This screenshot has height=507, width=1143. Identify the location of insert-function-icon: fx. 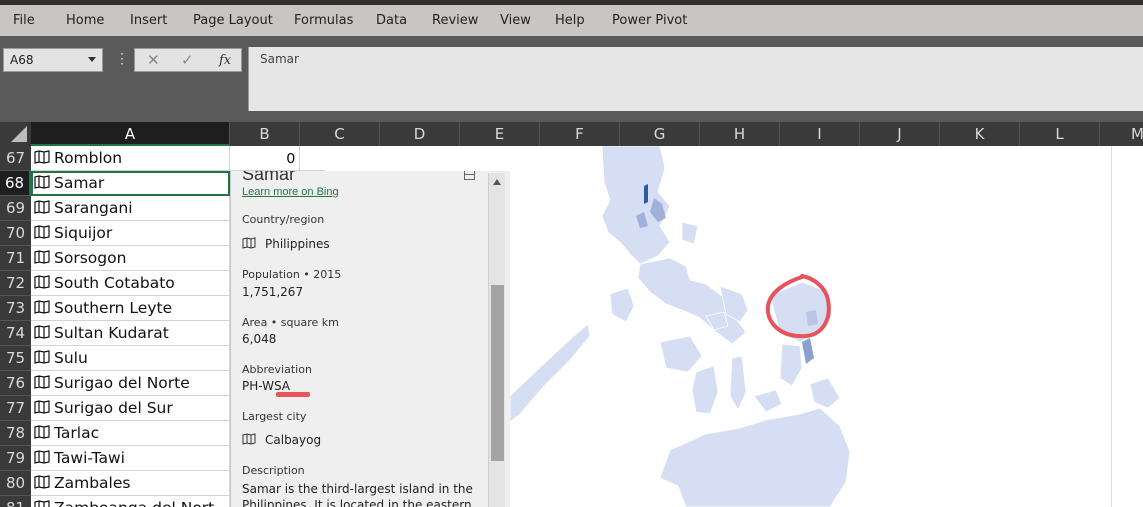
(225, 60).